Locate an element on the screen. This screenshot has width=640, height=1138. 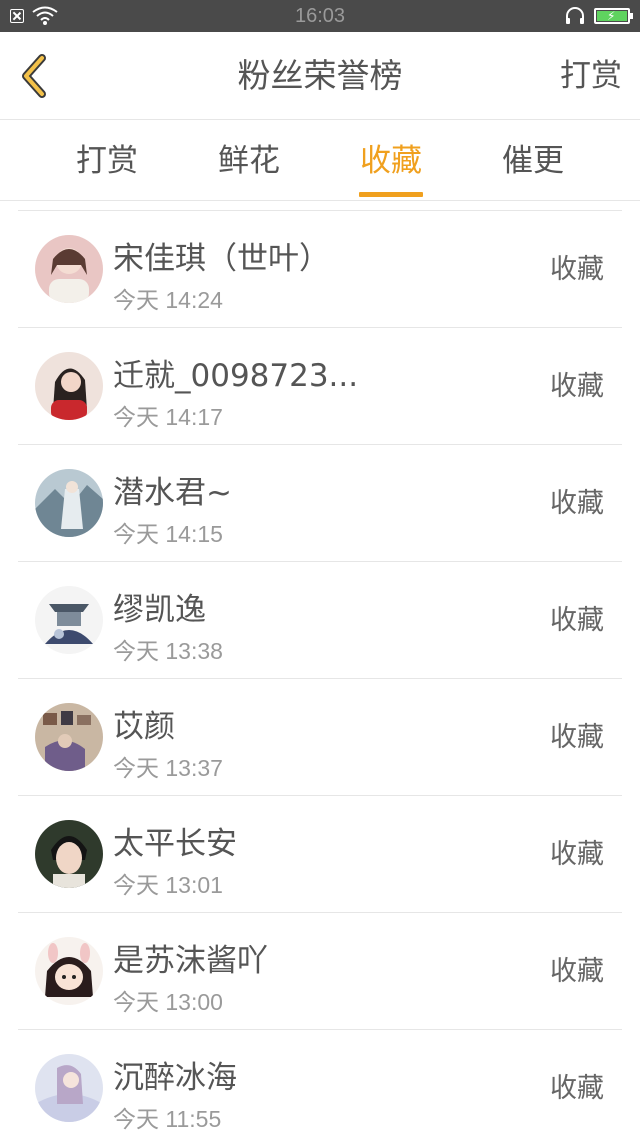
back-arrow-icon is located at coordinates (36, 76).